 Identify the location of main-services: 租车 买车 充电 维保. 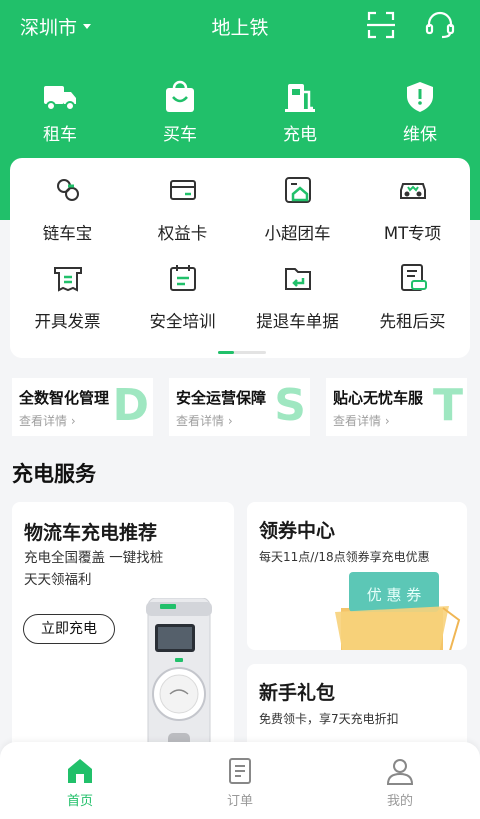
(240, 112).